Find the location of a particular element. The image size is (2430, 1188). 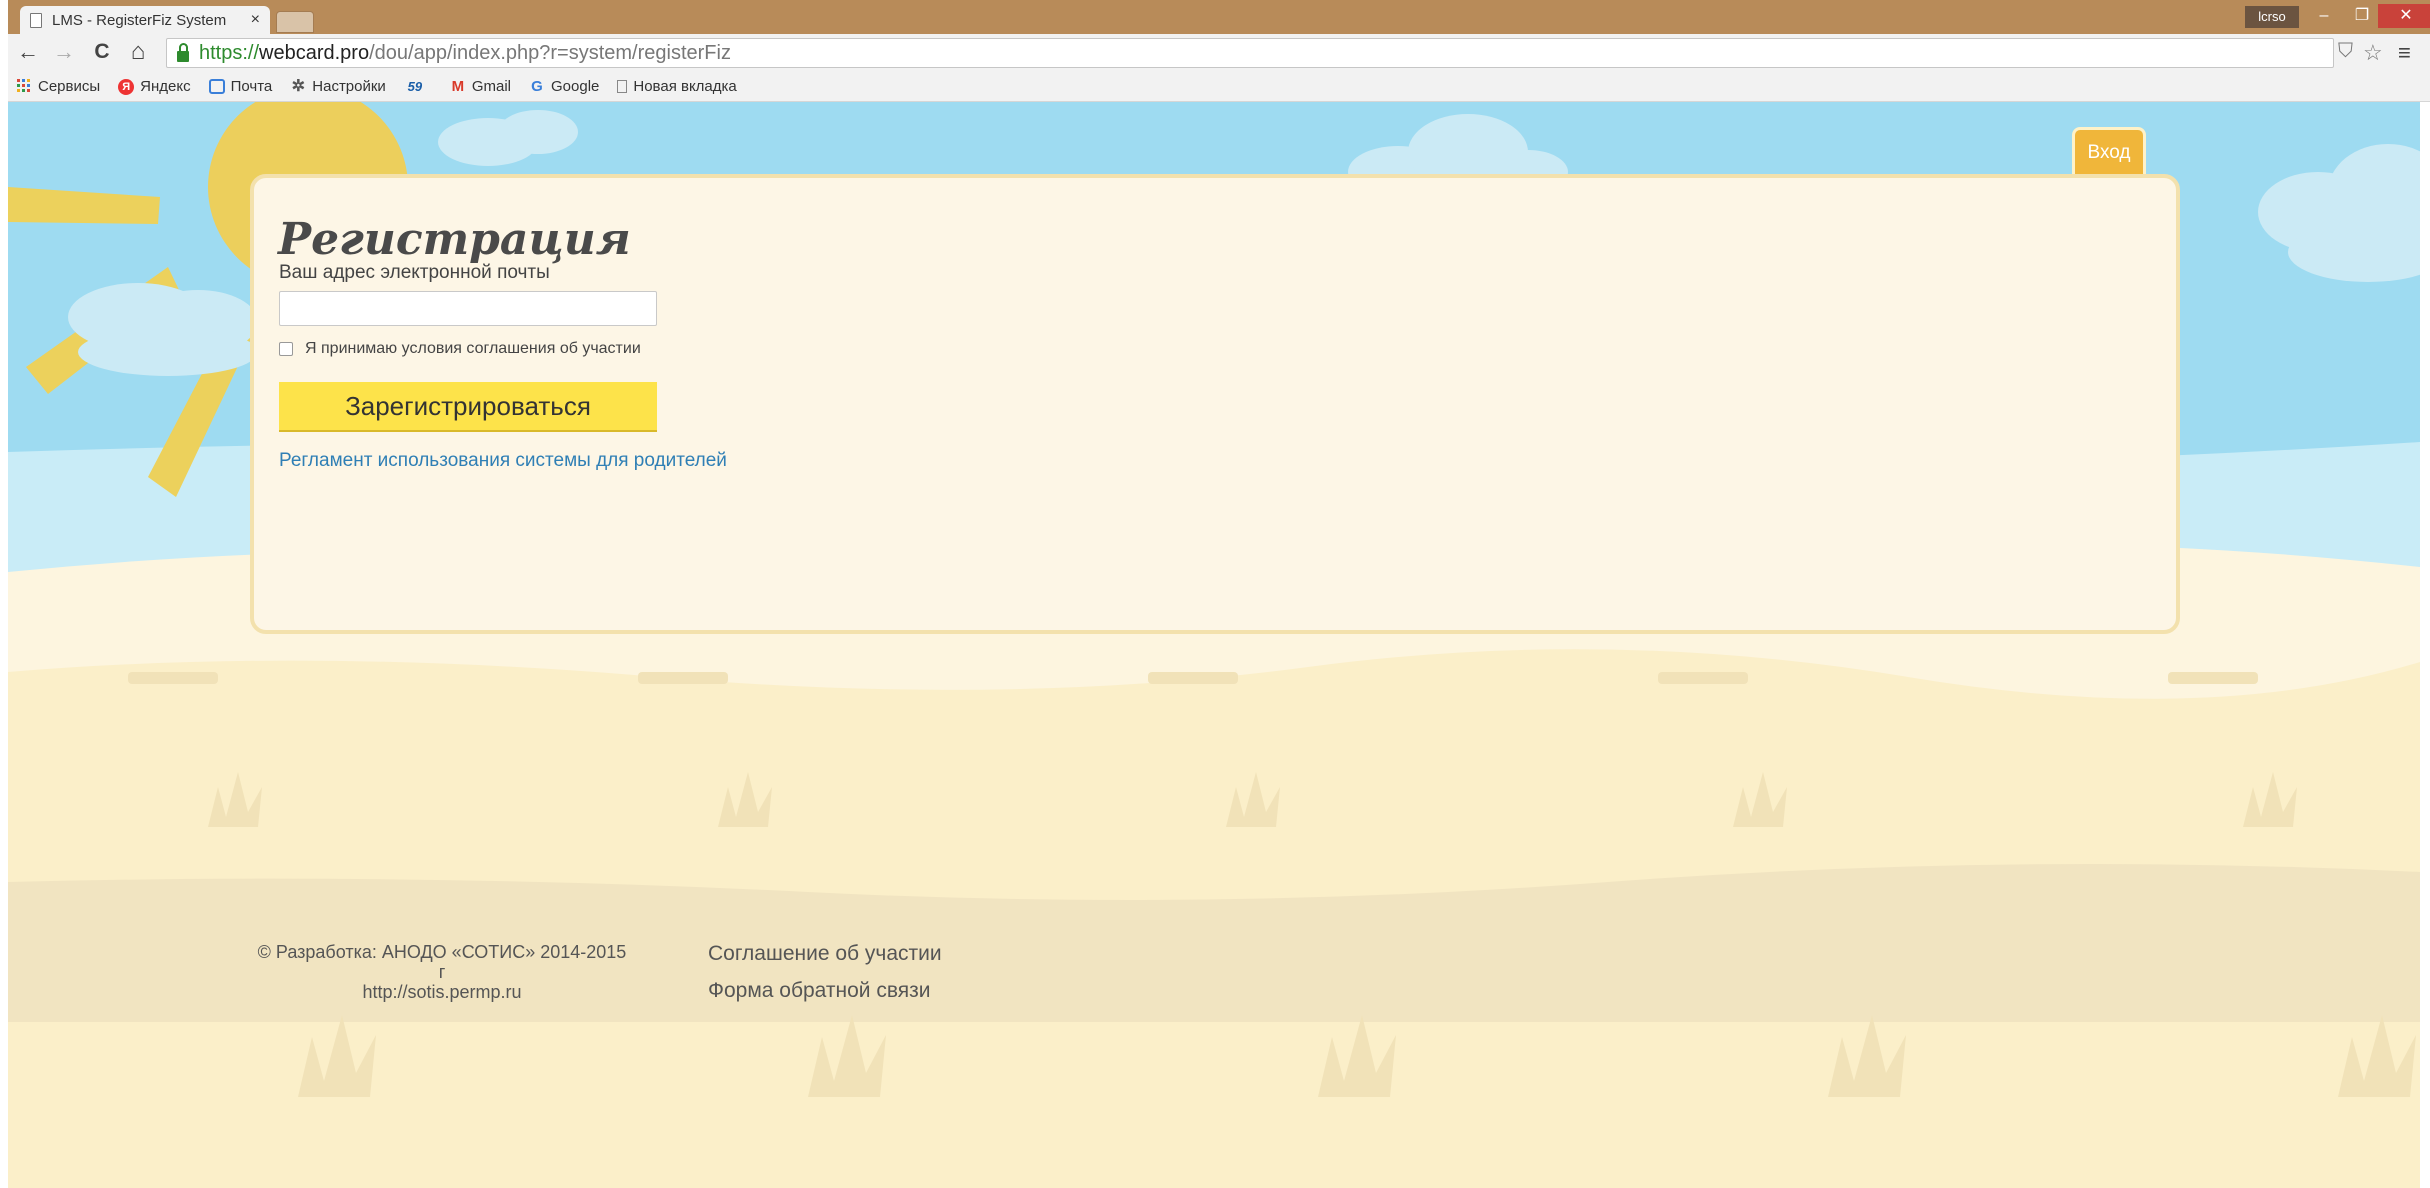

browser-titlebar: LMS - RegisterFiz System × lcrso – ❐ ✕ is located at coordinates (1219, 17).